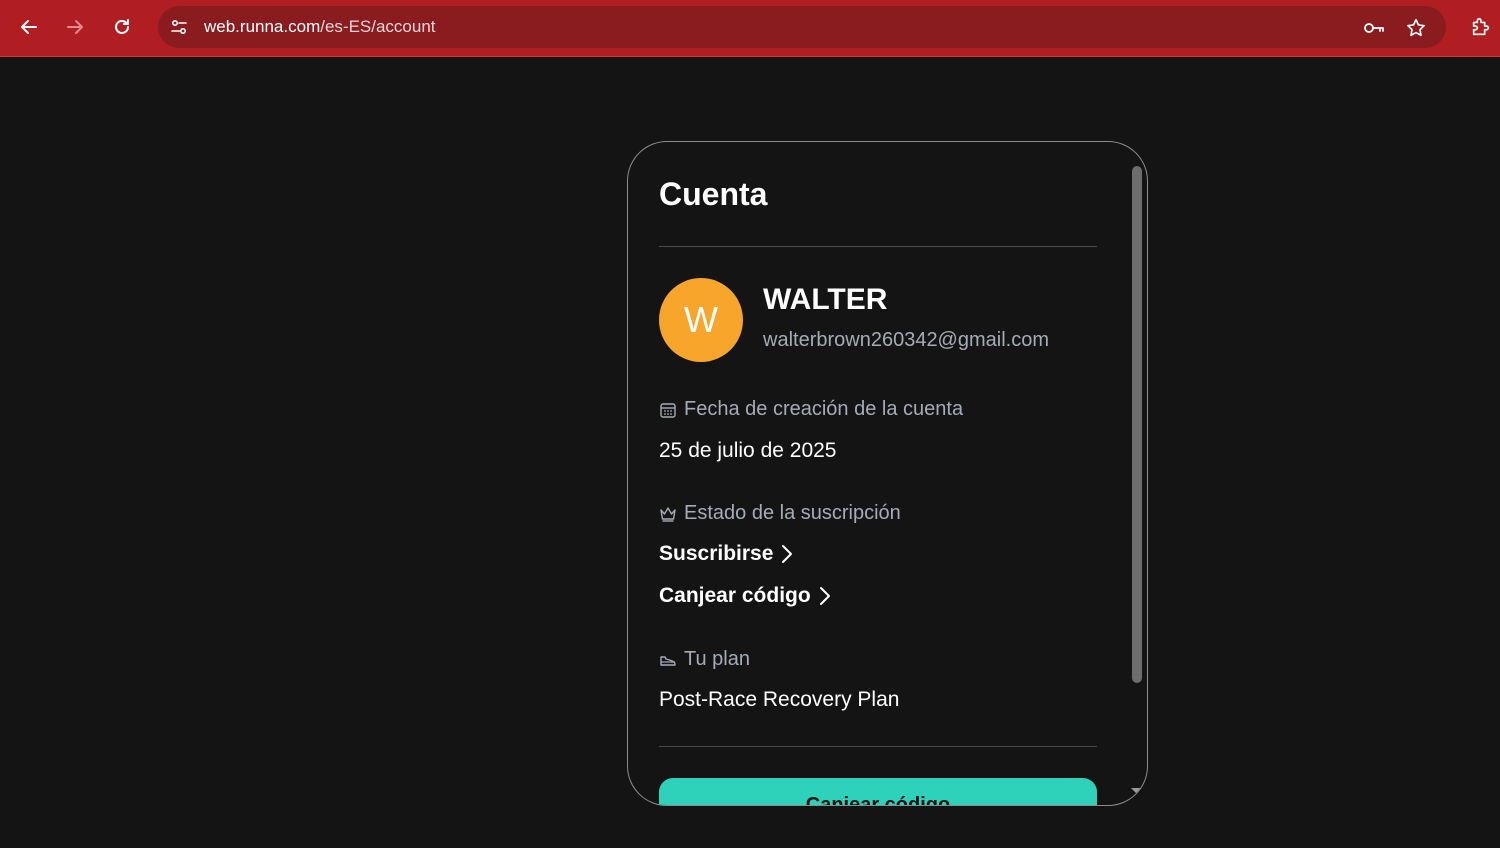 The height and width of the screenshot is (848, 1500). I want to click on redeem-code-link: Canjear código, so click(745, 596).